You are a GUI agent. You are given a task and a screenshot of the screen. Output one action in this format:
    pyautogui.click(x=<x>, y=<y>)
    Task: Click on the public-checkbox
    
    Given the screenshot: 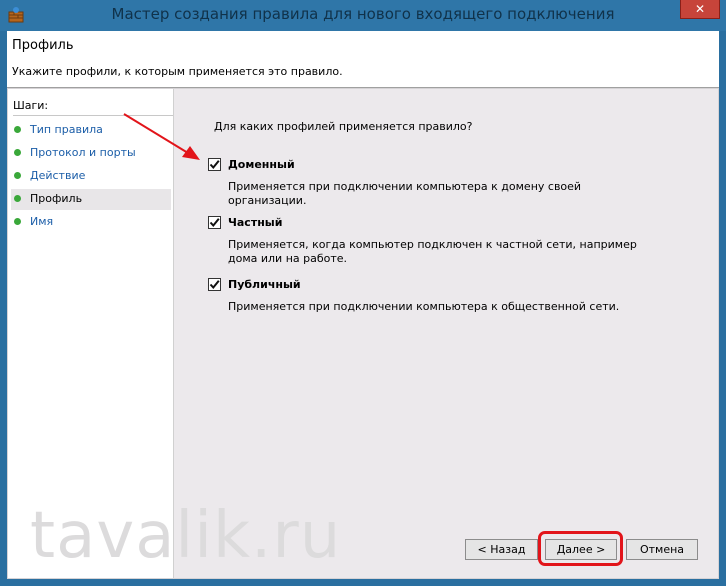 What is the action you would take?
    pyautogui.click(x=214, y=284)
    